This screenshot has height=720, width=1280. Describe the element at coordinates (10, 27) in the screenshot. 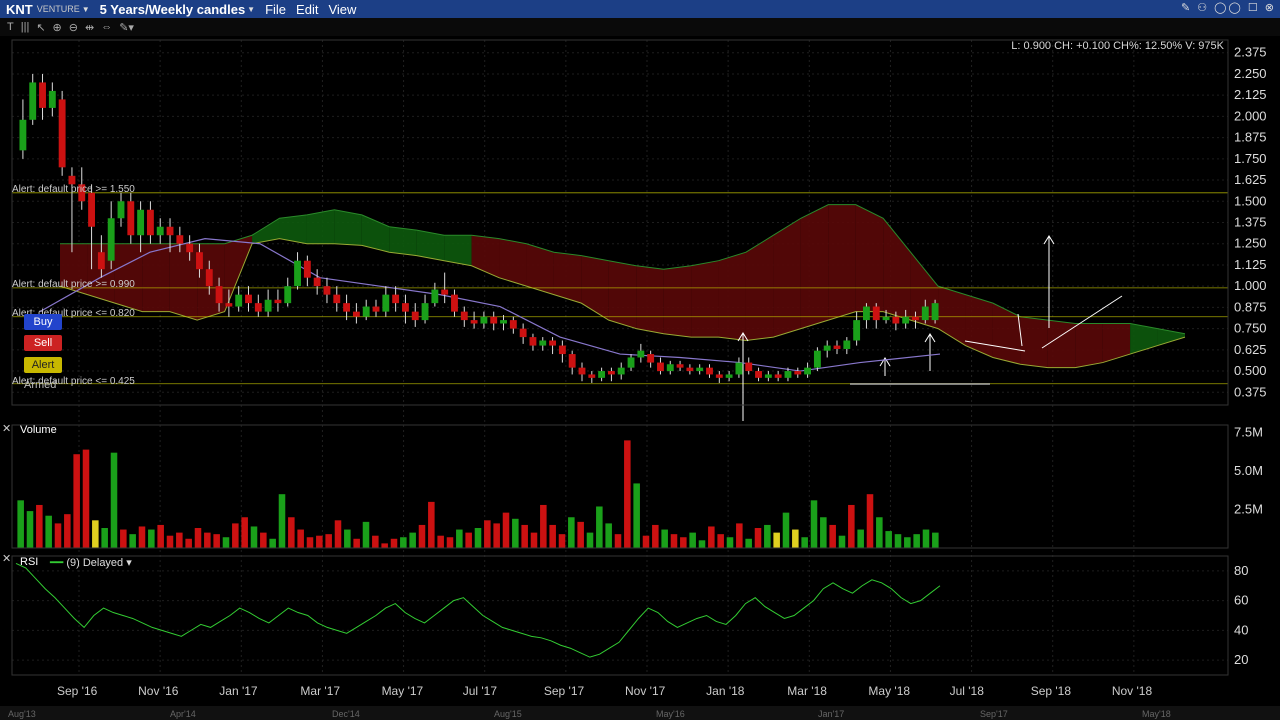

I see `text-tool-icon: T` at that location.